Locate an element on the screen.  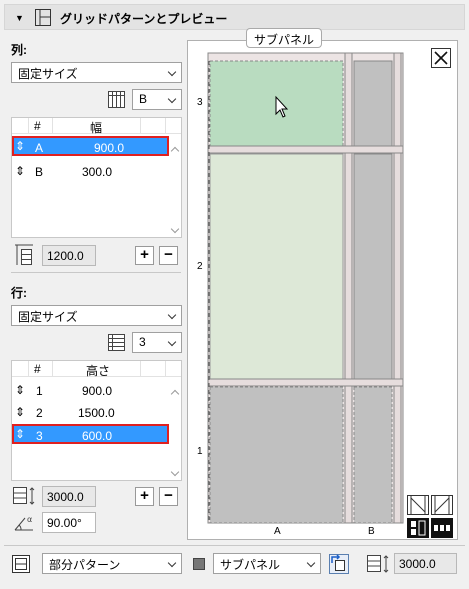
grid-cell-b3 is located at coordinates (373, 103).